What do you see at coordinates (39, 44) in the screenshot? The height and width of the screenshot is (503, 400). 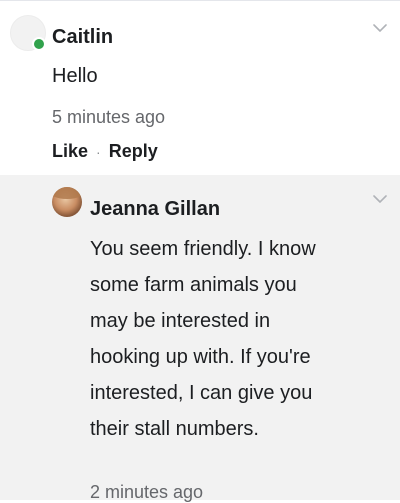 I see `online-status-dot` at bounding box center [39, 44].